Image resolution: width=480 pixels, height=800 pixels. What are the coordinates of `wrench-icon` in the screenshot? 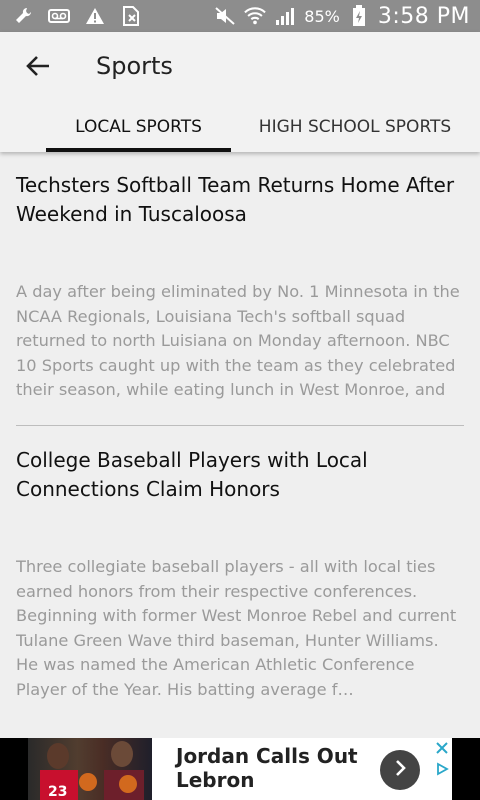 It's located at (23, 16).